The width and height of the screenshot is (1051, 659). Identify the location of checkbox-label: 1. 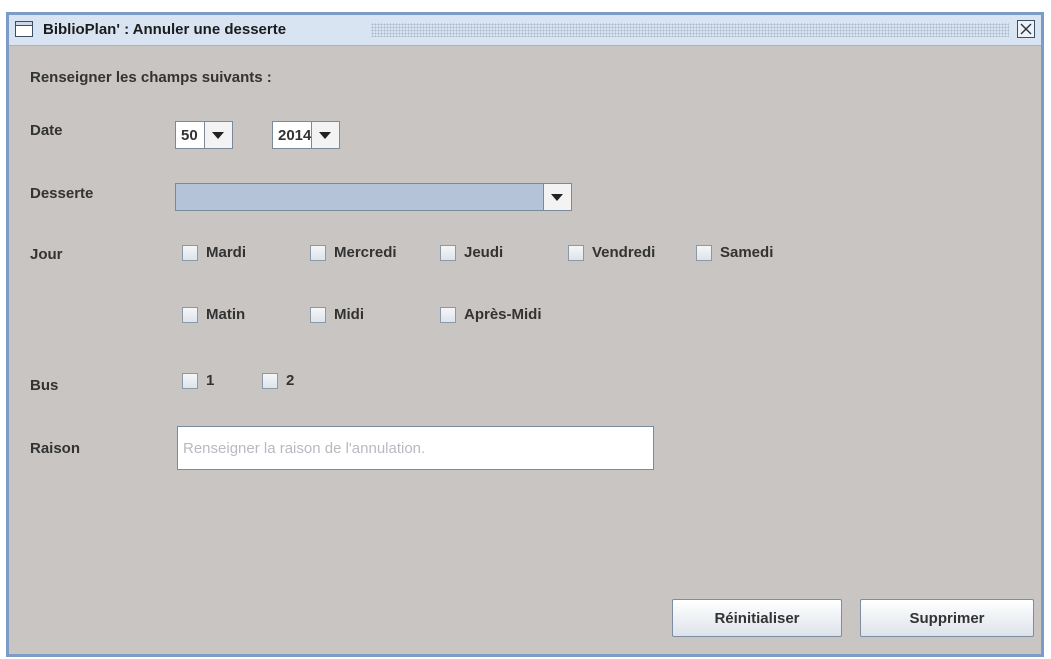
(210, 380).